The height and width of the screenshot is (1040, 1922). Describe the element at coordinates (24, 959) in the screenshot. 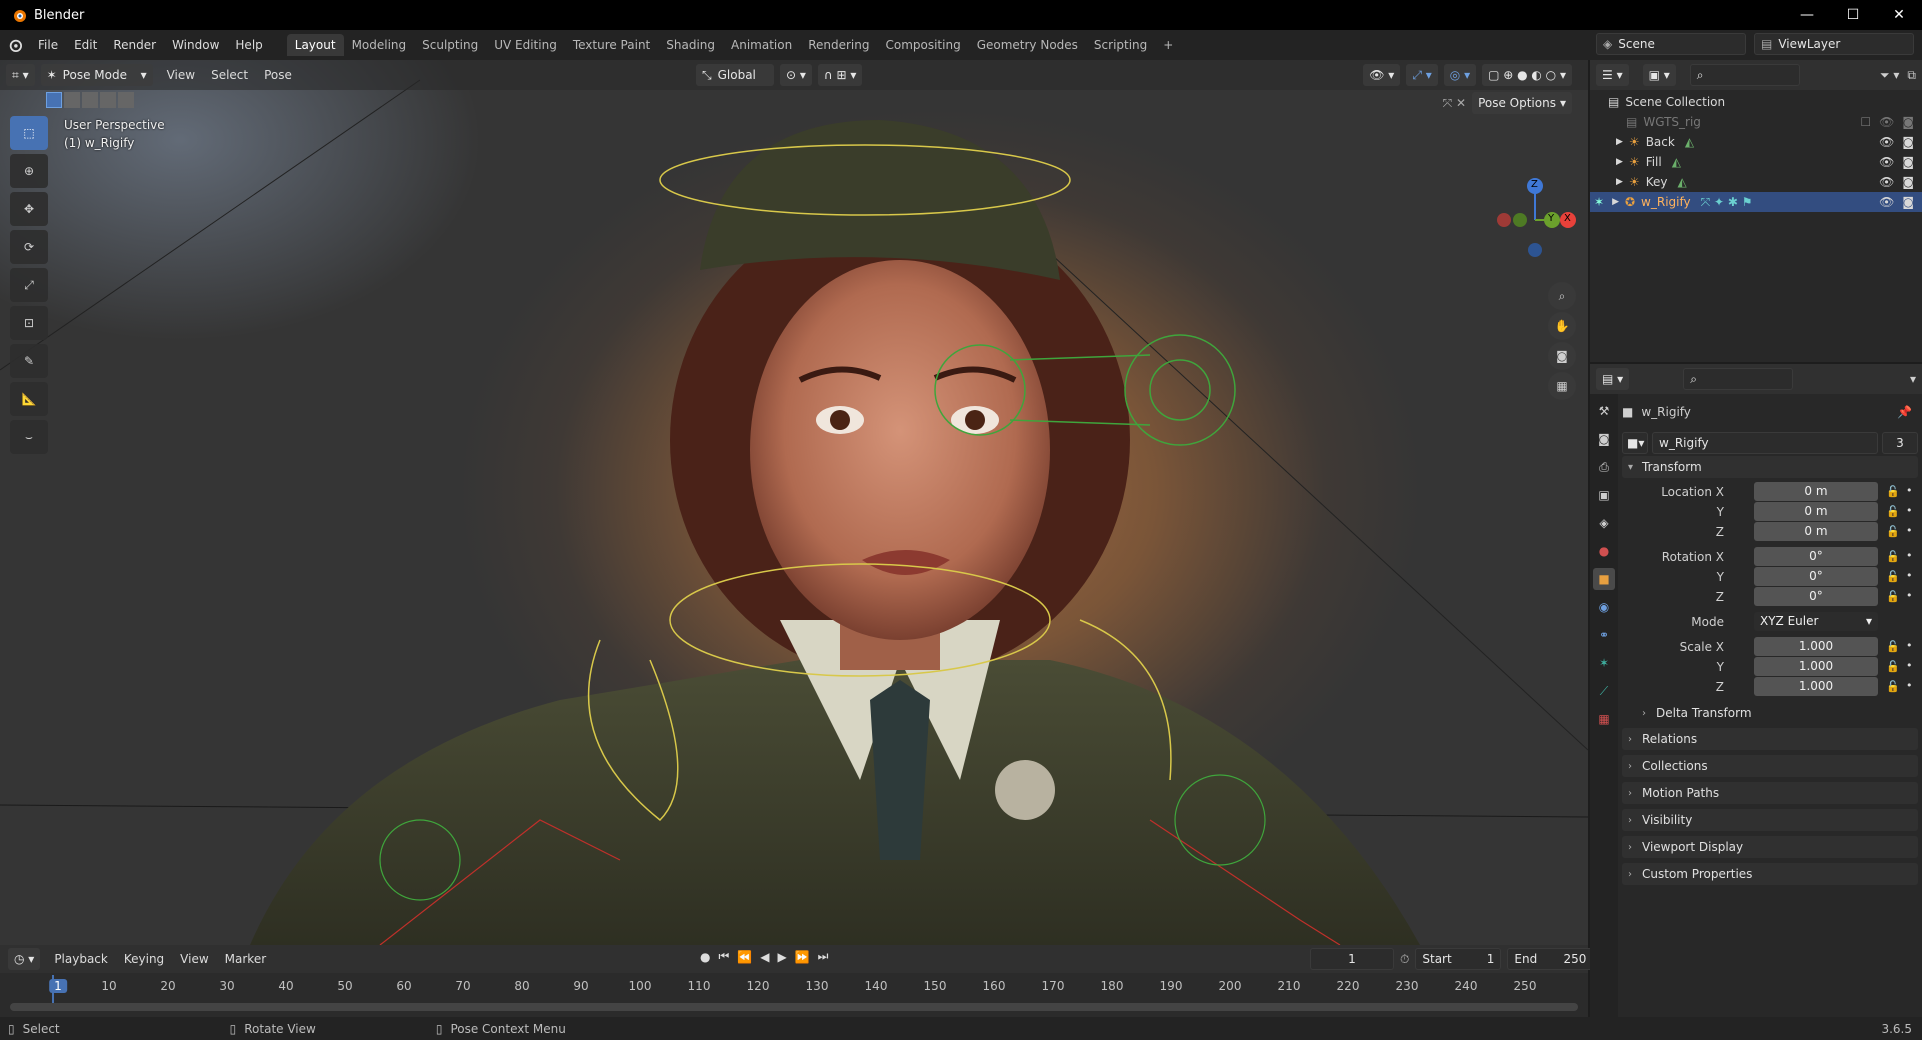

I see `timeline-editor-type: ◷ ▾` at that location.